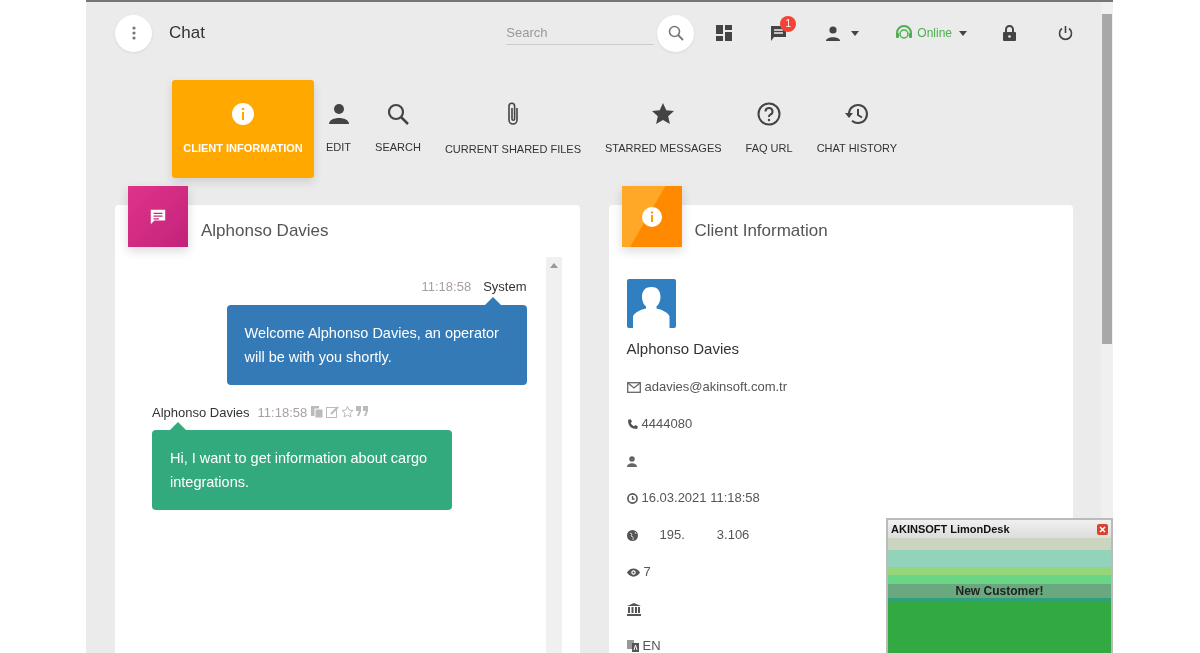 This screenshot has height=653, width=1200. Describe the element at coordinates (580, 33) in the screenshot. I see `search-field: Search` at that location.